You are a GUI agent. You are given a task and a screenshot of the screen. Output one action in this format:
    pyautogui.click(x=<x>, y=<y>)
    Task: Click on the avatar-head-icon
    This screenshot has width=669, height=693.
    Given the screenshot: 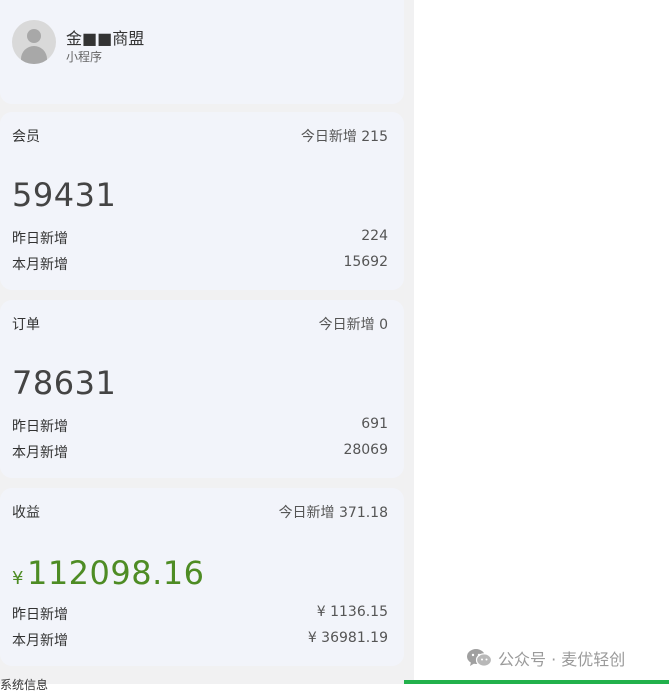 What is the action you would take?
    pyautogui.click(x=34, y=36)
    